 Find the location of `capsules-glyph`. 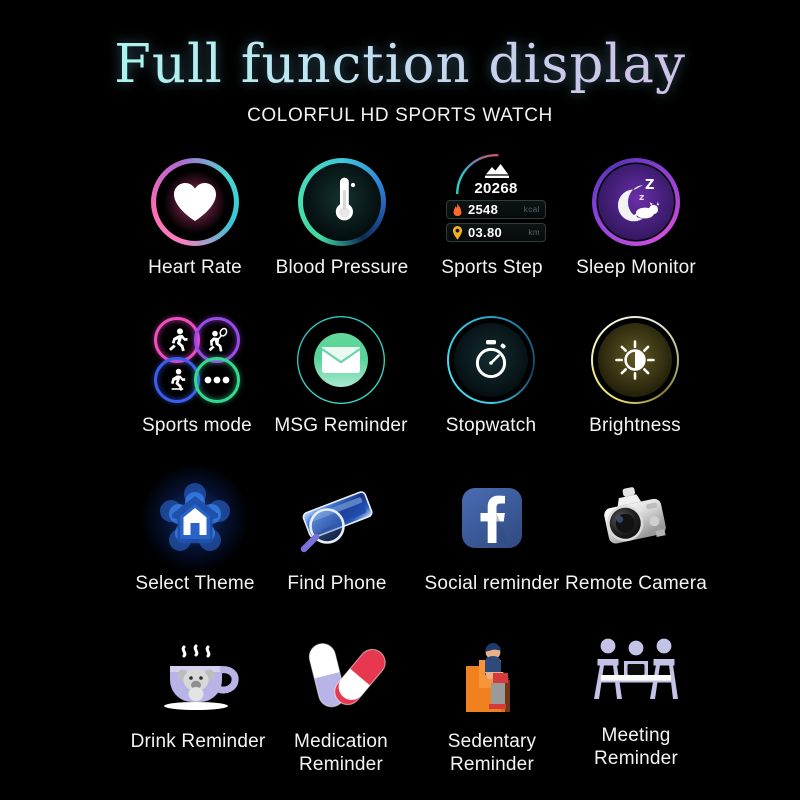

capsules-glyph is located at coordinates (347, 675).